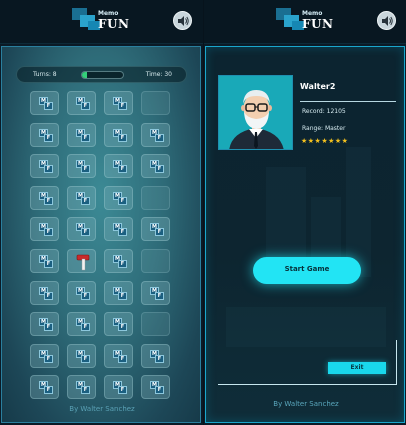 The image size is (406, 425). I want to click on turns-counter: Turns: 8, so click(45, 74).